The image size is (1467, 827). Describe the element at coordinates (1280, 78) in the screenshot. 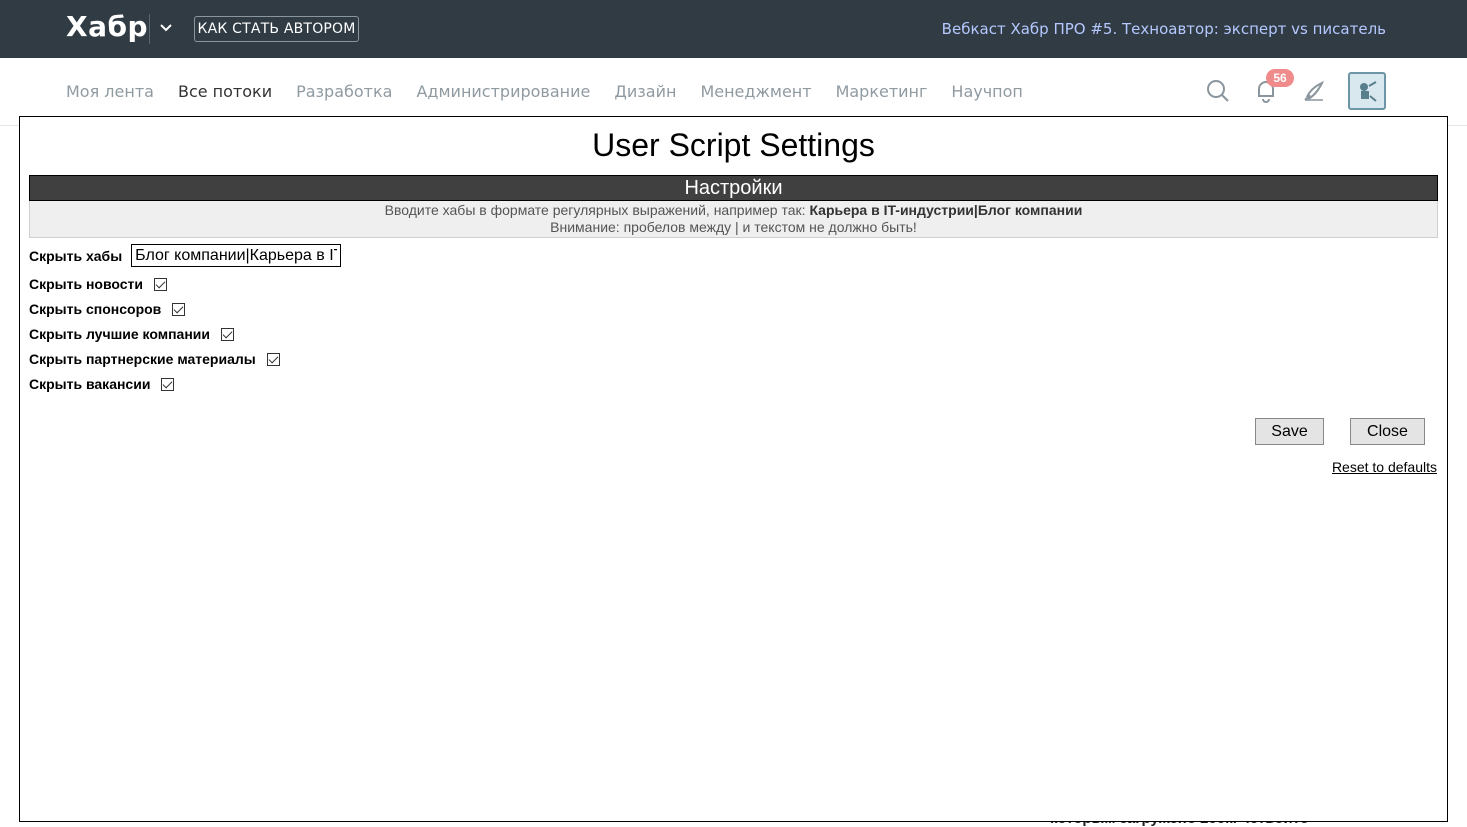

I see `notifications-badge: 56` at that location.